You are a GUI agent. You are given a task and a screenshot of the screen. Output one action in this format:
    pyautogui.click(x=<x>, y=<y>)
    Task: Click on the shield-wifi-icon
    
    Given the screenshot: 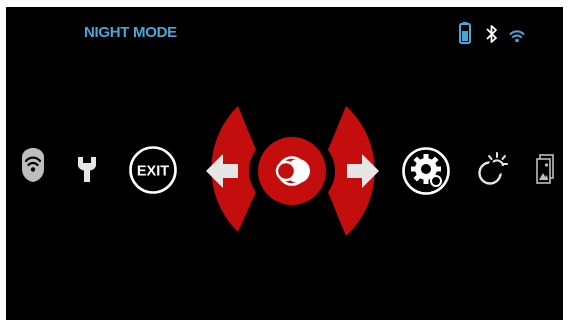 What is the action you would take?
    pyautogui.click(x=33, y=165)
    